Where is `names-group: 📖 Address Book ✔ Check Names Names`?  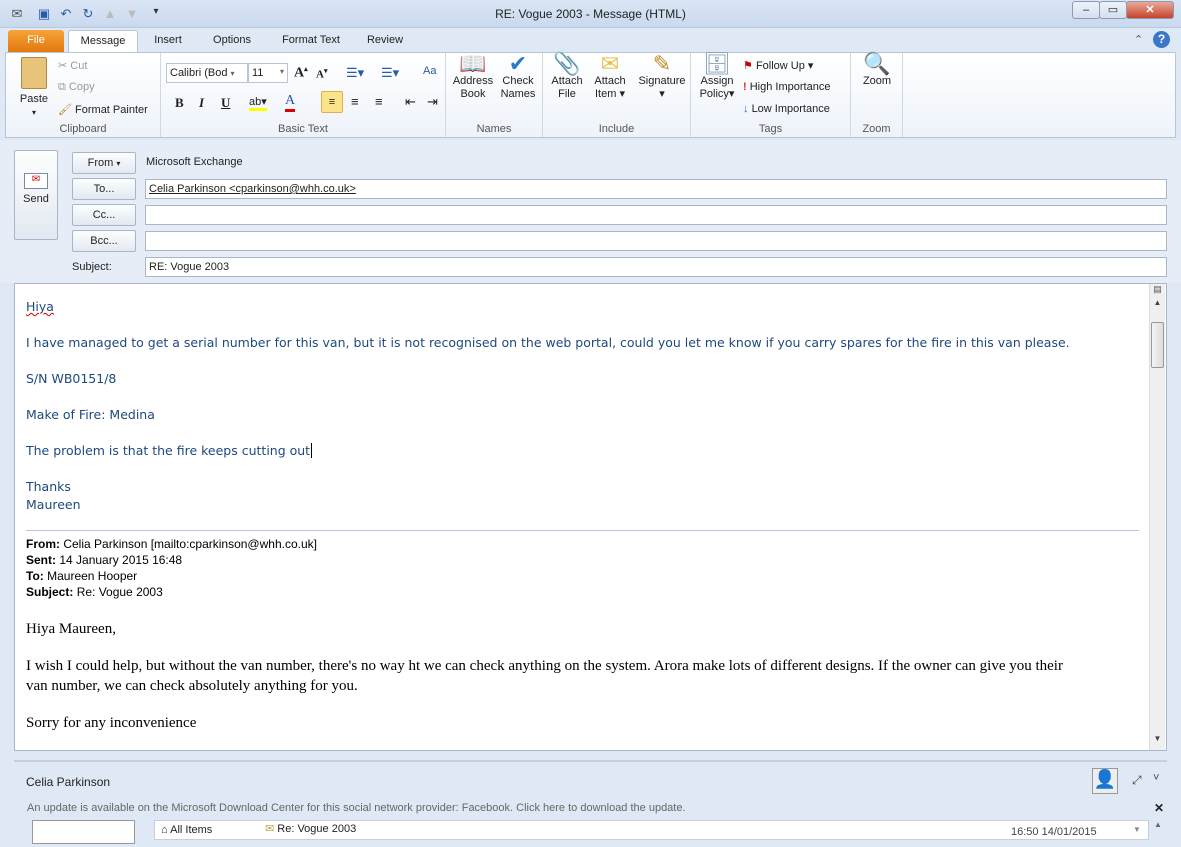 names-group: 📖 Address Book ✔ Check Names Names is located at coordinates (494, 95).